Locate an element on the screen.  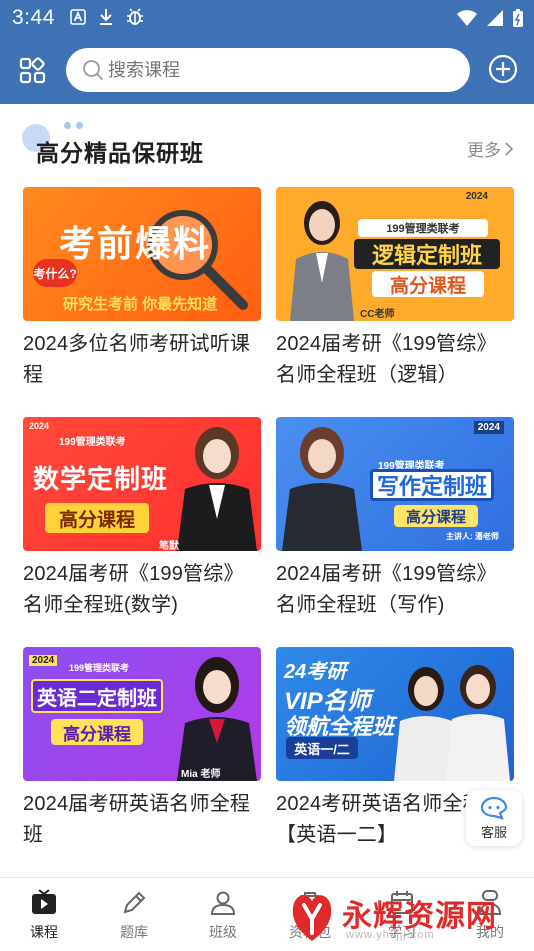
thumb-line1: 写作定制班 is located at coordinates (432, 485).